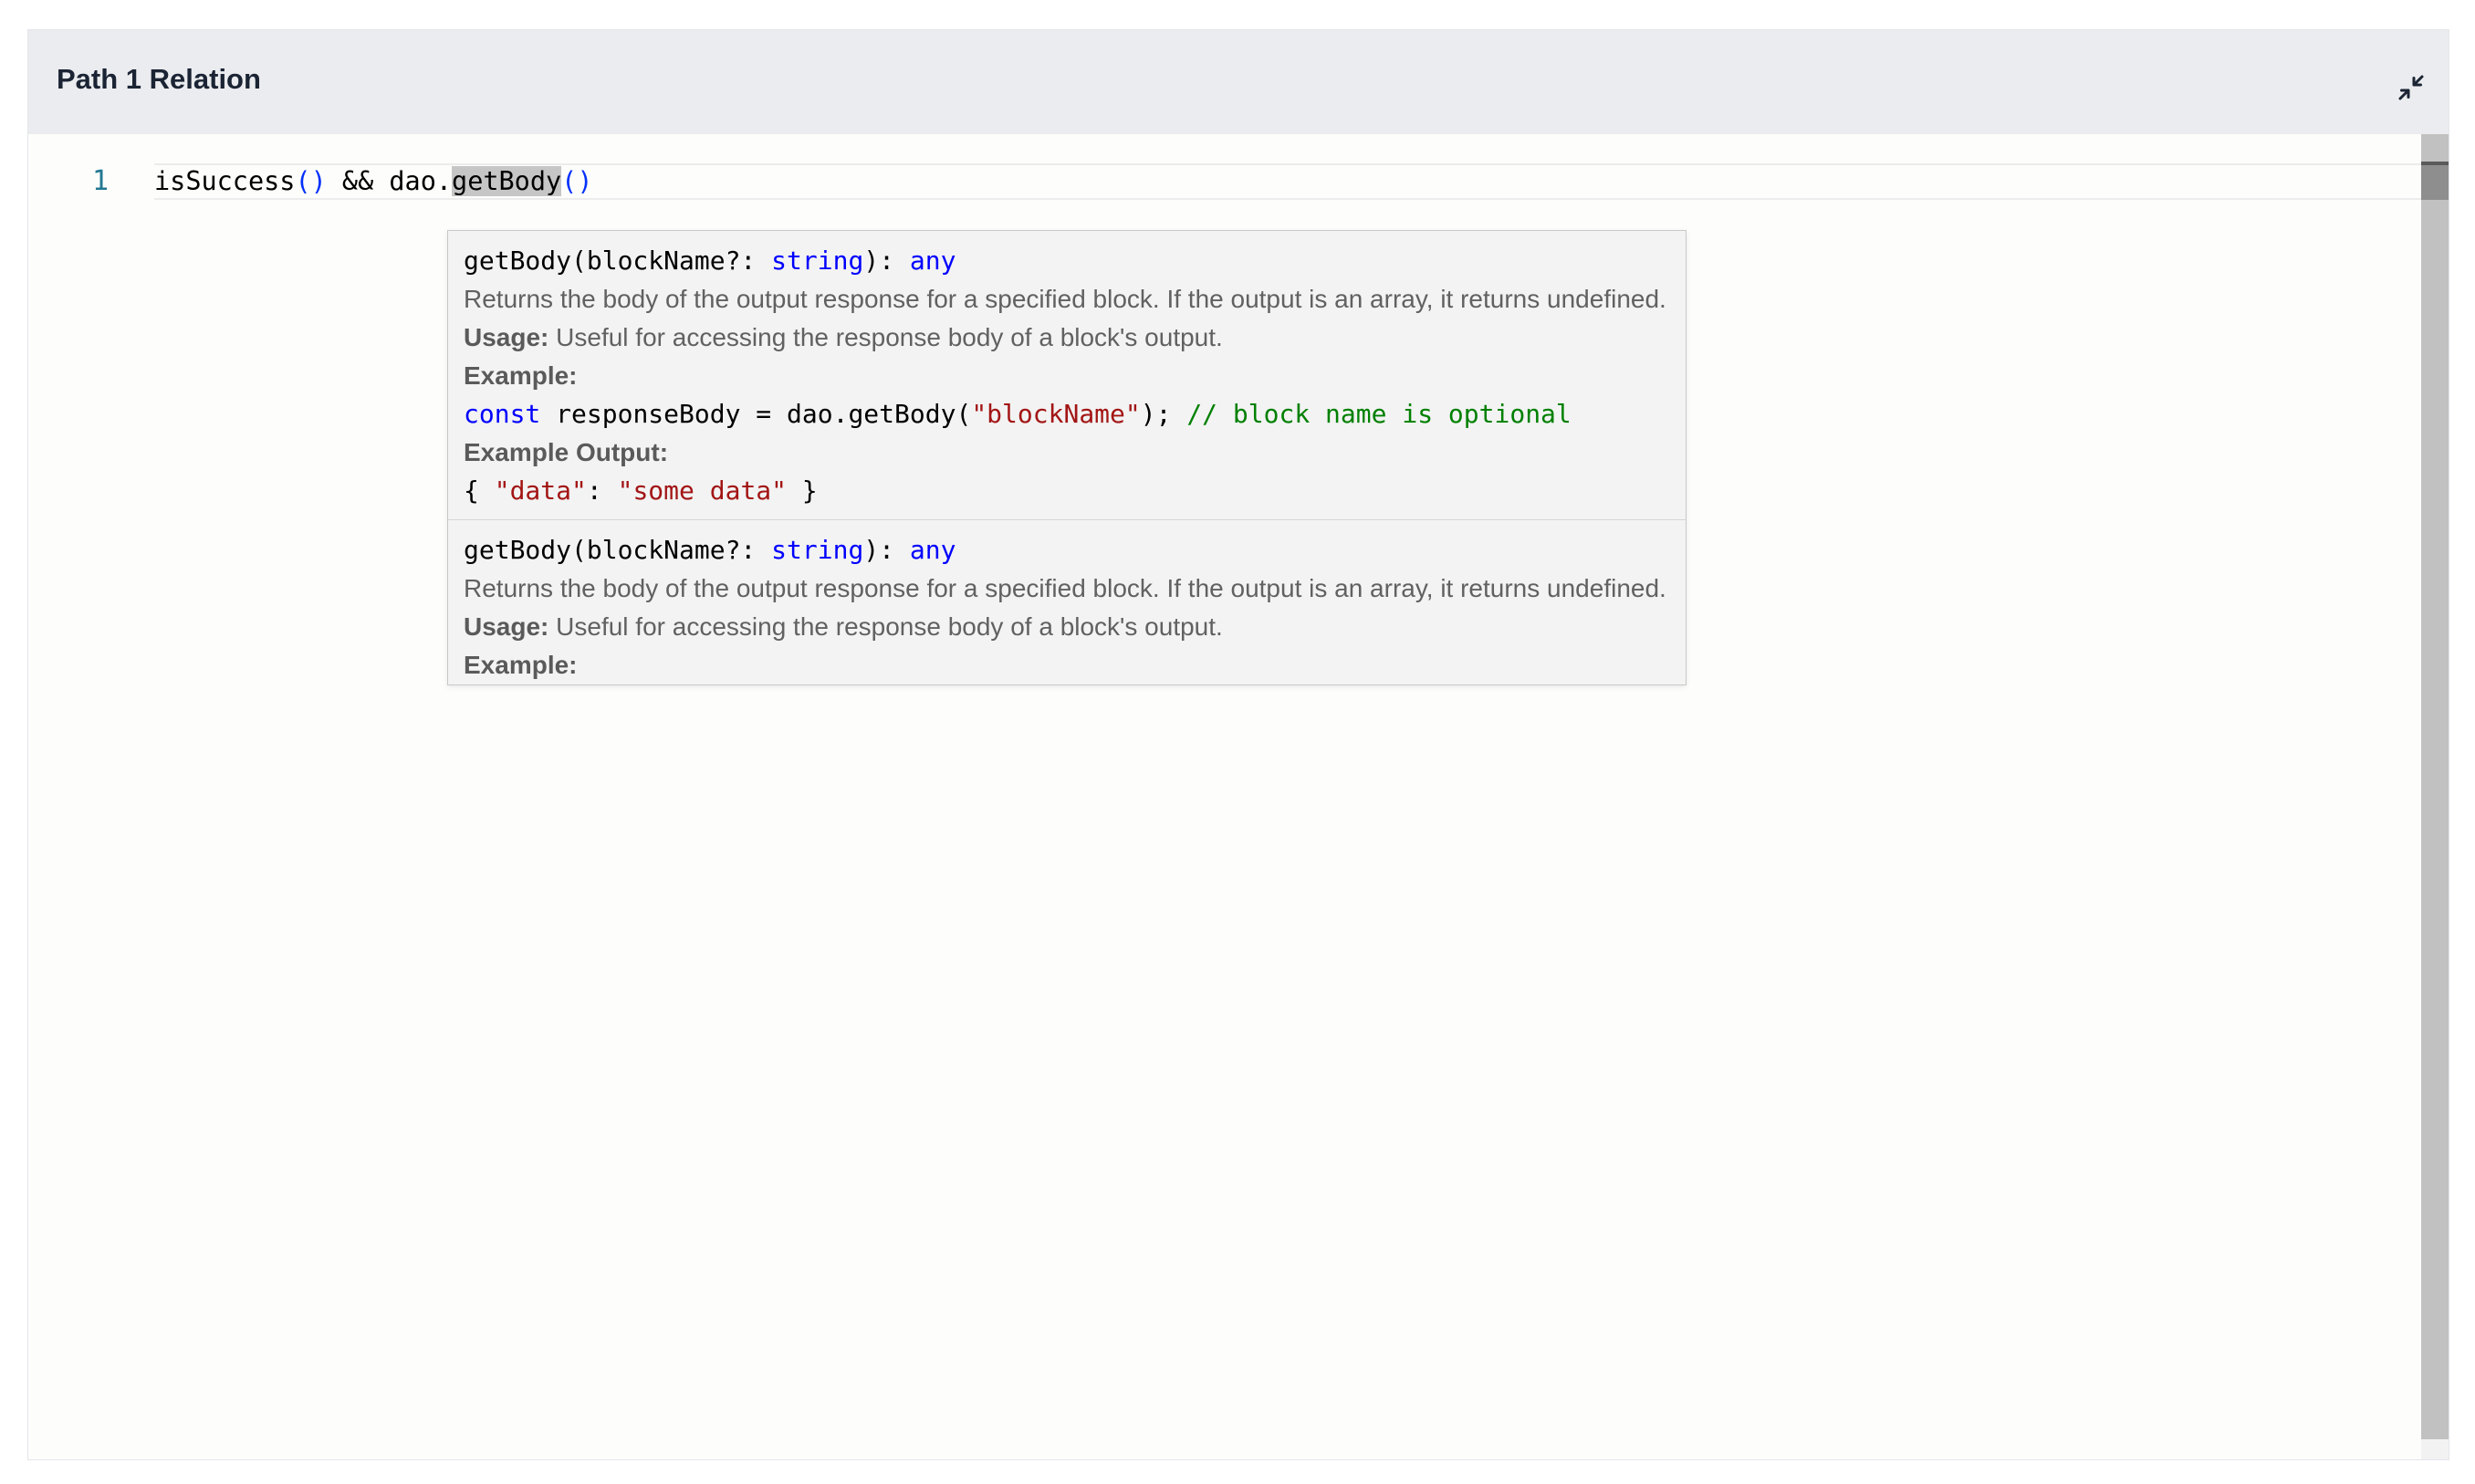 The image size is (2475, 1484). I want to click on scrollbar-thumb, so click(2435, 786).